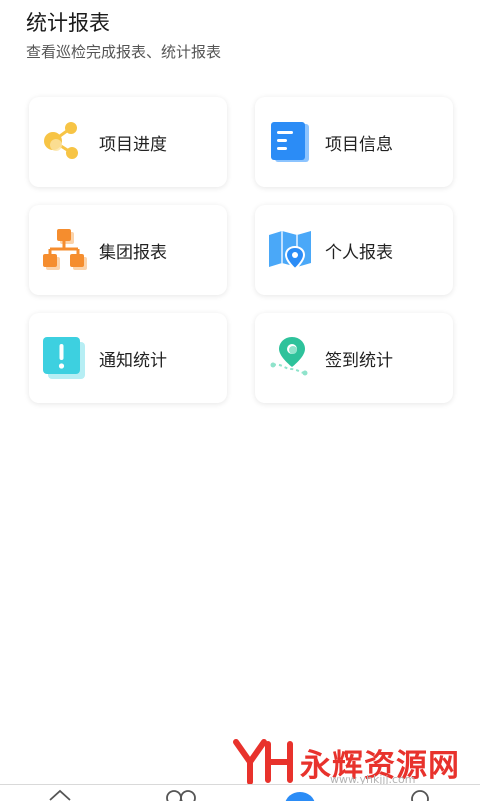 This screenshot has height=801, width=480. What do you see at coordinates (290, 251) in the screenshot?
I see `map-pin-icon` at bounding box center [290, 251].